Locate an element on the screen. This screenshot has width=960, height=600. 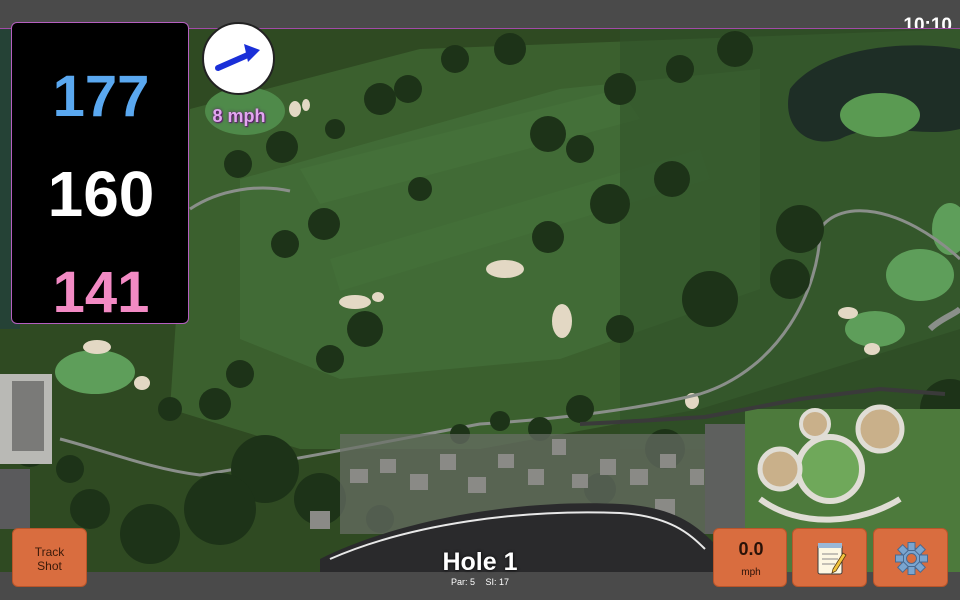
speed-value: 0.0 is located at coordinates (751, 549).